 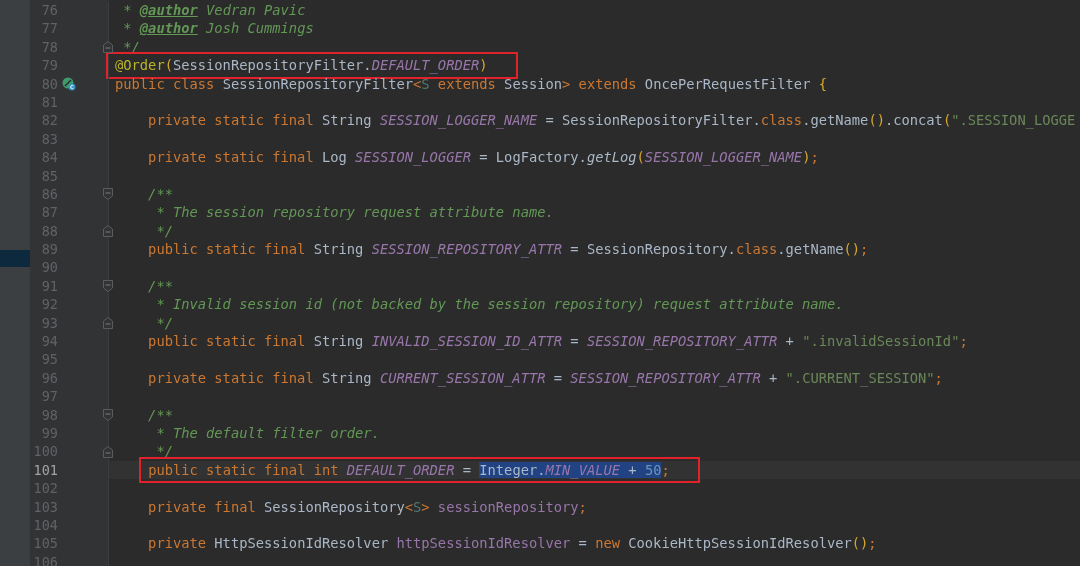 I want to click on code-line: private static final String SESSION_LOGGER_NAME = SessionRepositoryFilter.class.getName().concat(".SESSION_LOGGE, so click(x=611, y=120).